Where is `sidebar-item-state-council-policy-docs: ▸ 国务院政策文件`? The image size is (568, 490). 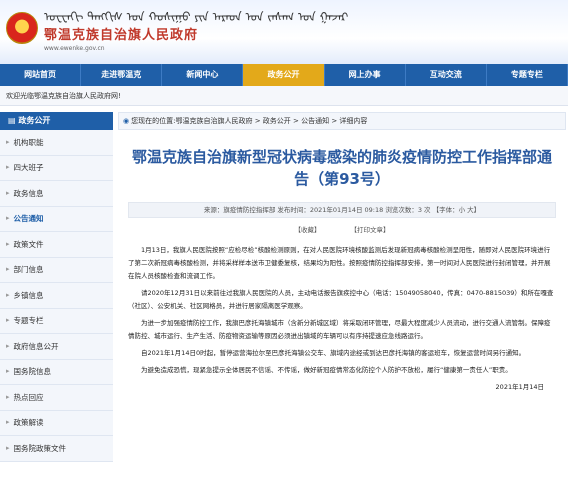
sidebar-item-state-council-policy-docs: ▸ 国务院政策文件 is located at coordinates (56, 449).